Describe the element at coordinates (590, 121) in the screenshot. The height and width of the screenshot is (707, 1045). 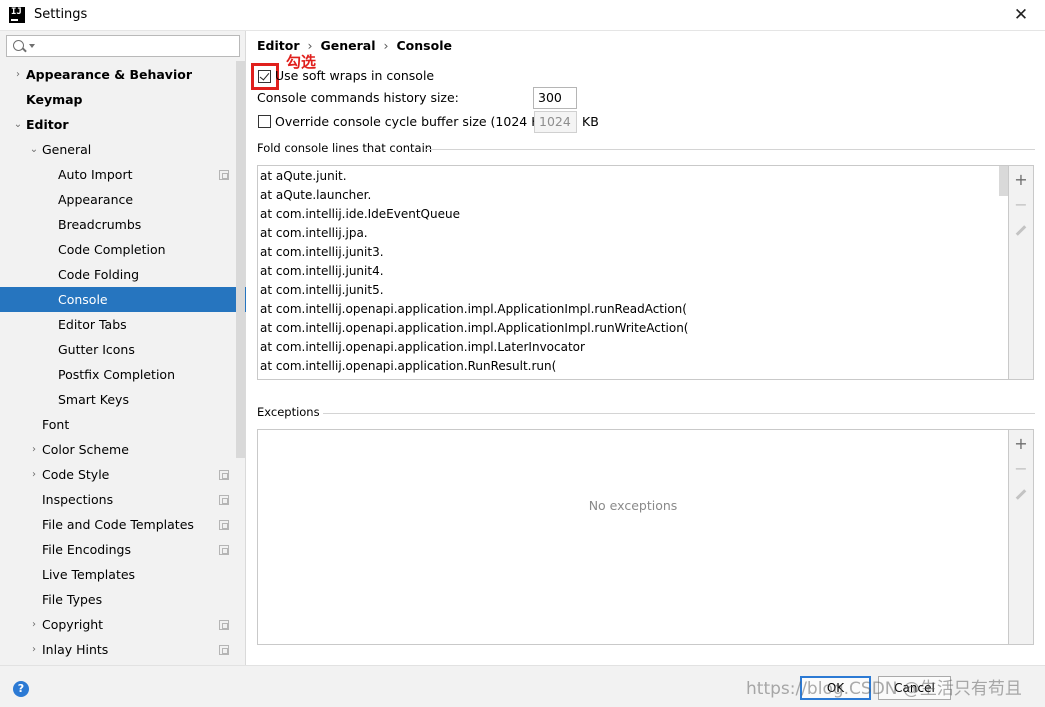
I see `buffer-size-unit: KB` at that location.